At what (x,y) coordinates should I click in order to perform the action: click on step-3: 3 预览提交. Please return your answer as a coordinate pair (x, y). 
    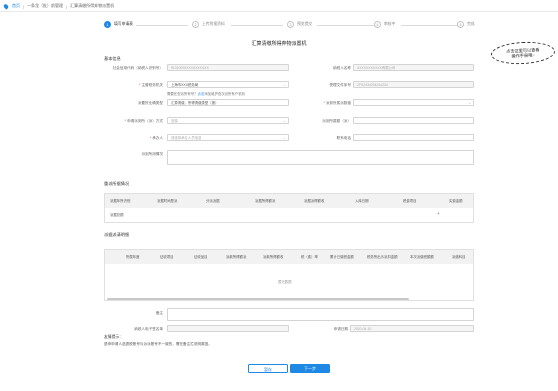
    Looking at the image, I should click on (299, 24).